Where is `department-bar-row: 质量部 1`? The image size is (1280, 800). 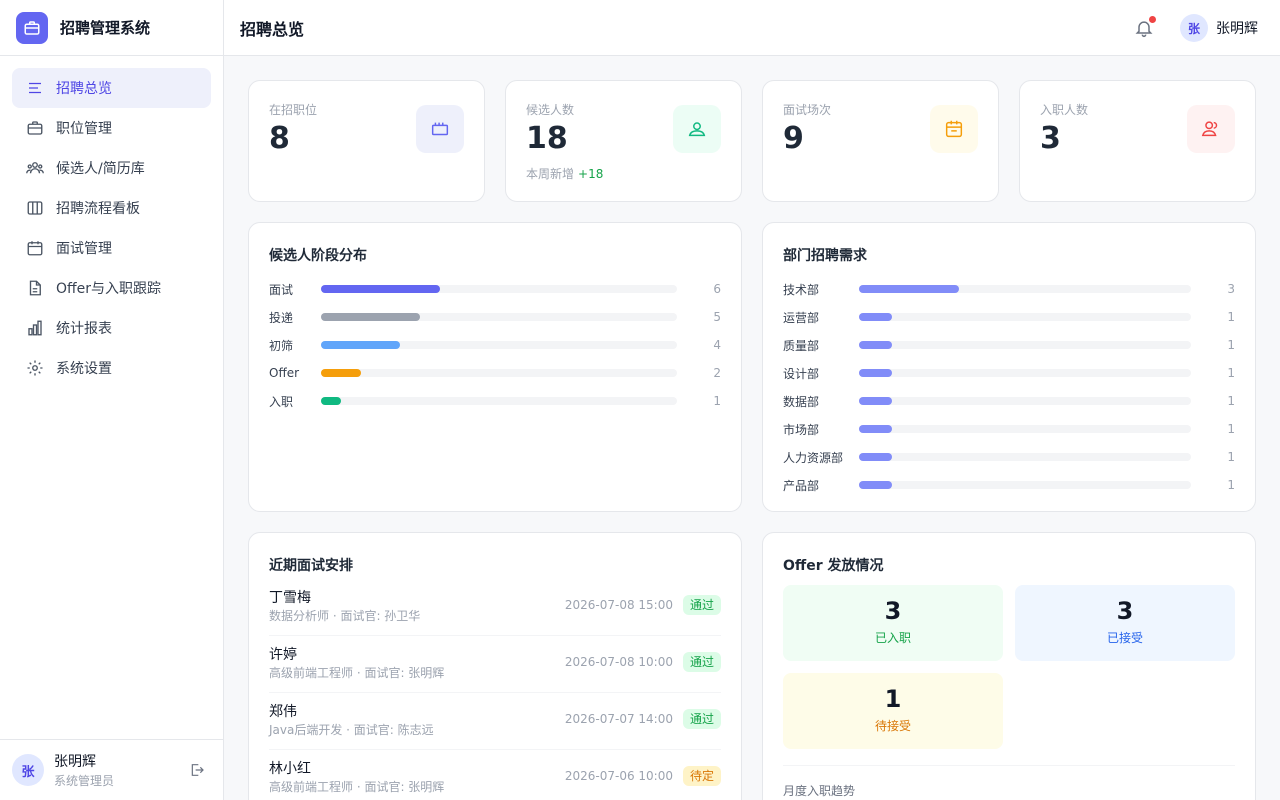
department-bar-row: 质量部 1 is located at coordinates (1009, 345).